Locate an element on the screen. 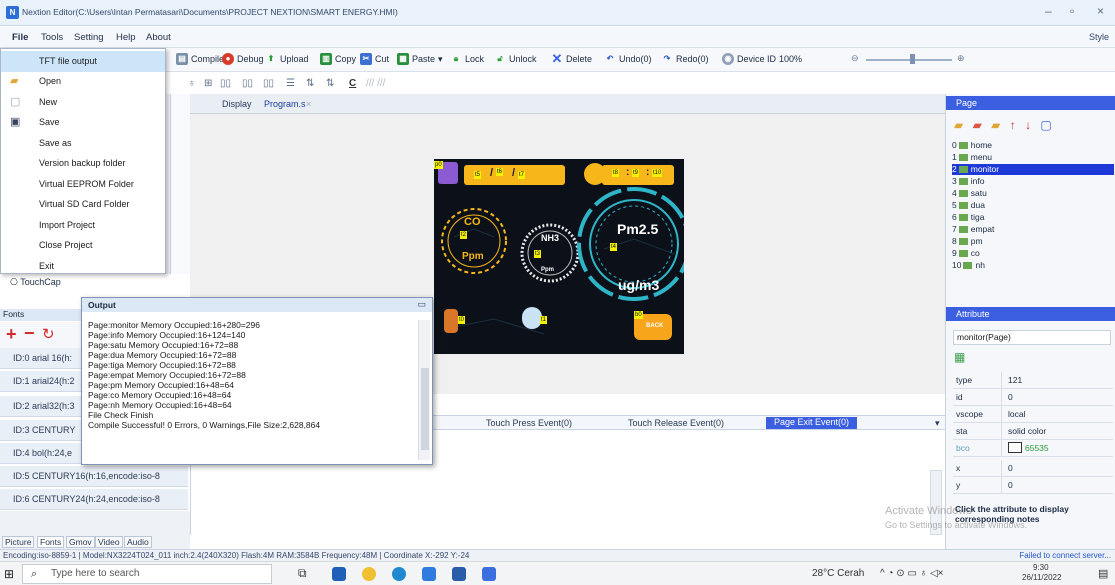 The image size is (1115, 585). attribute-sort-icon: ▦ is located at coordinates (959, 357).